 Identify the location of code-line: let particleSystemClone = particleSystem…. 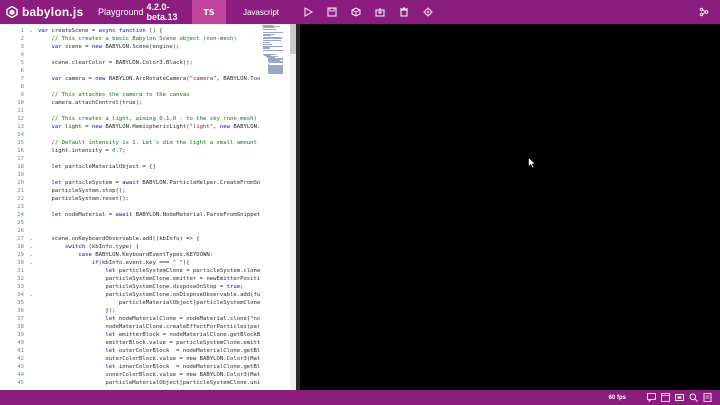
(149, 271).